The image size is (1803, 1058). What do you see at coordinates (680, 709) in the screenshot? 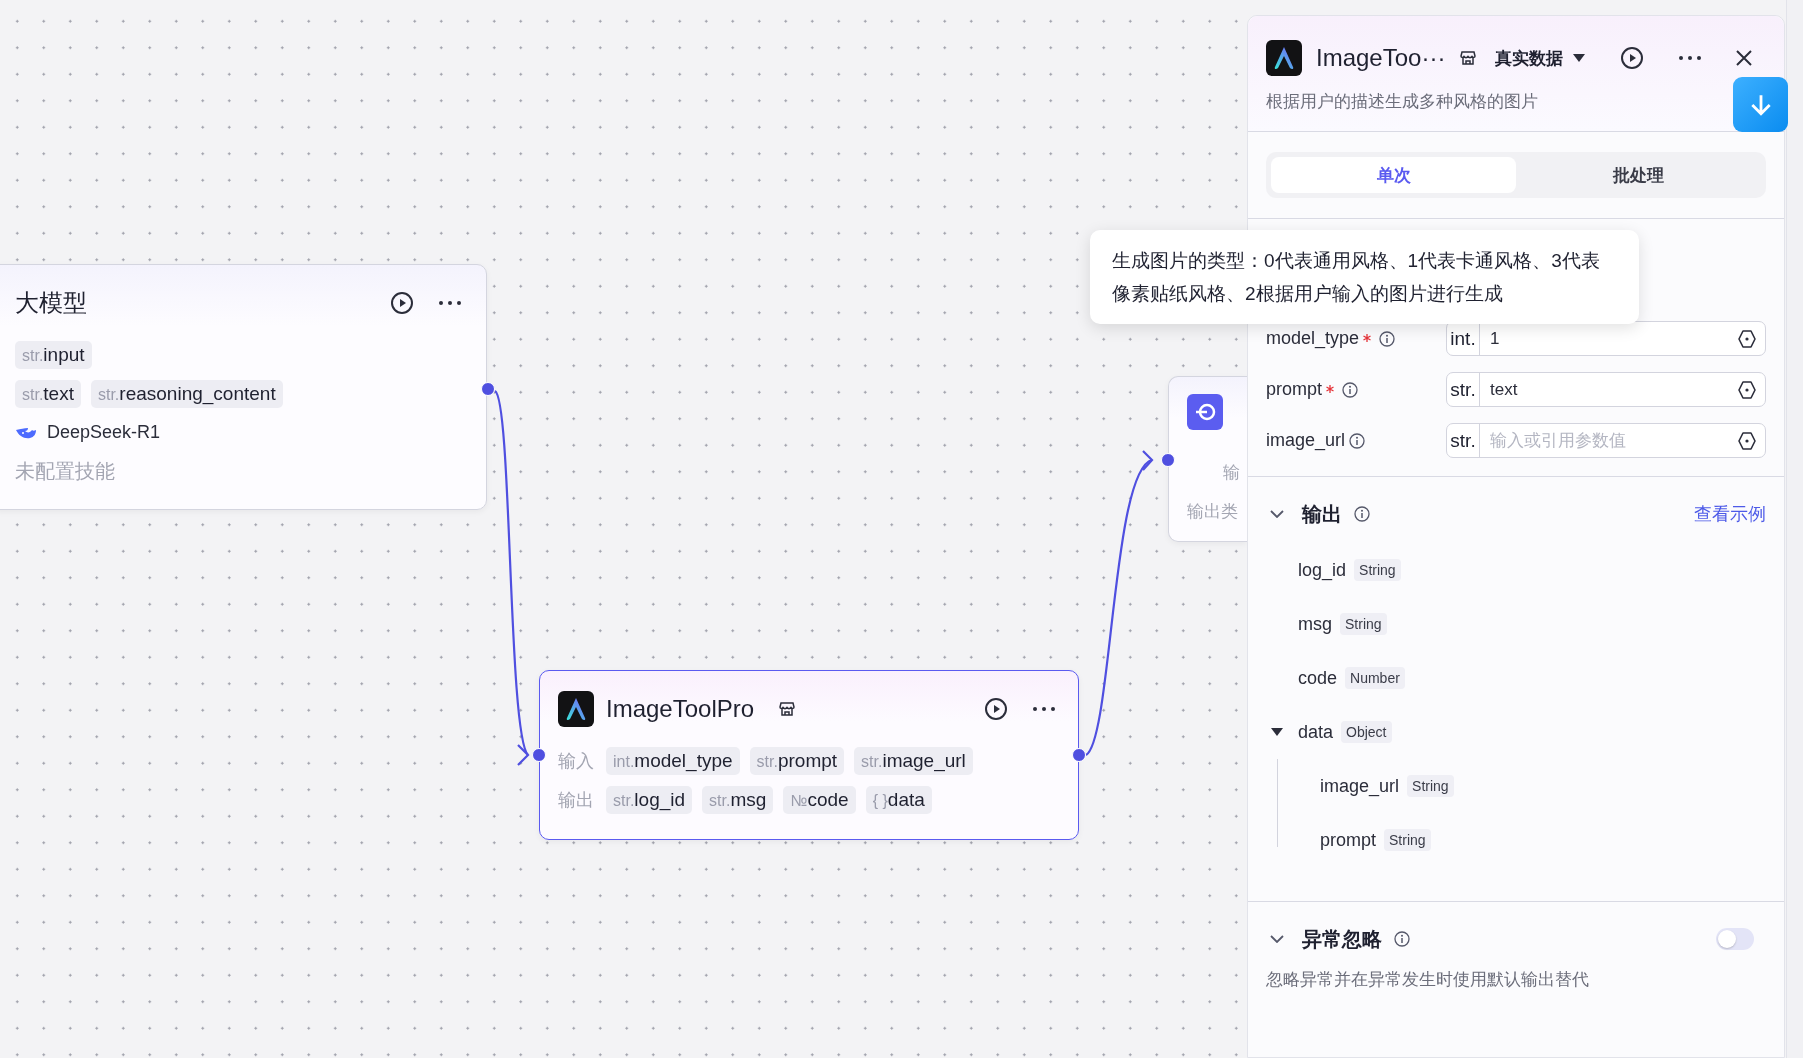
I see `node-title: ImageToolPro` at bounding box center [680, 709].